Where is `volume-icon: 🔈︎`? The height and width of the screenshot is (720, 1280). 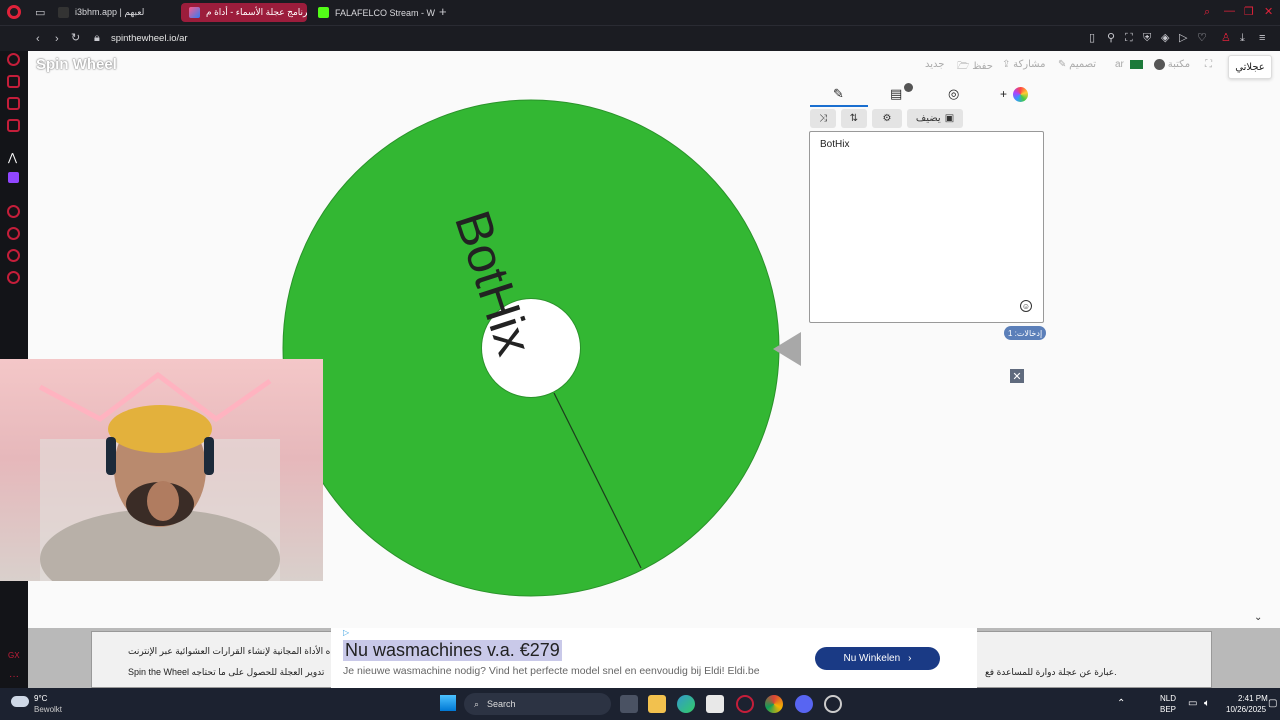 volume-icon: 🔈︎ is located at coordinates (1207, 704).